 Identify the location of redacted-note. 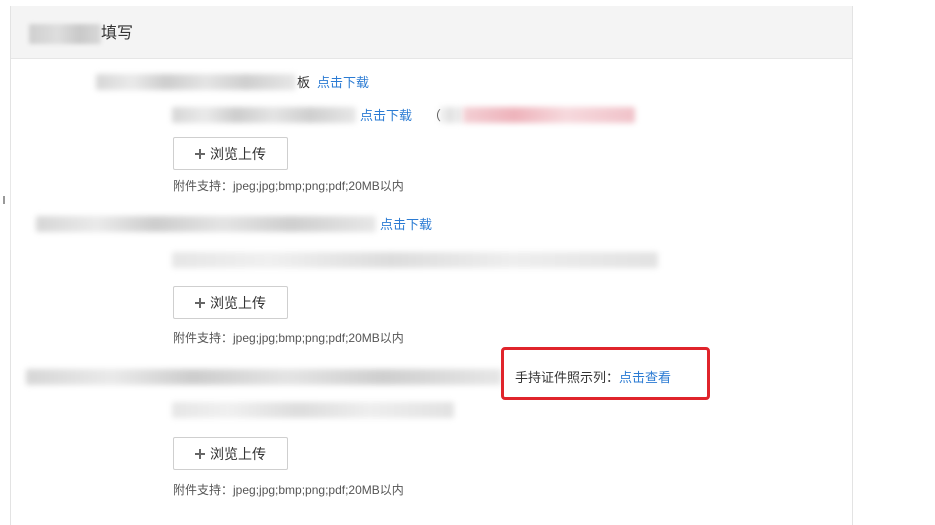
(451, 115).